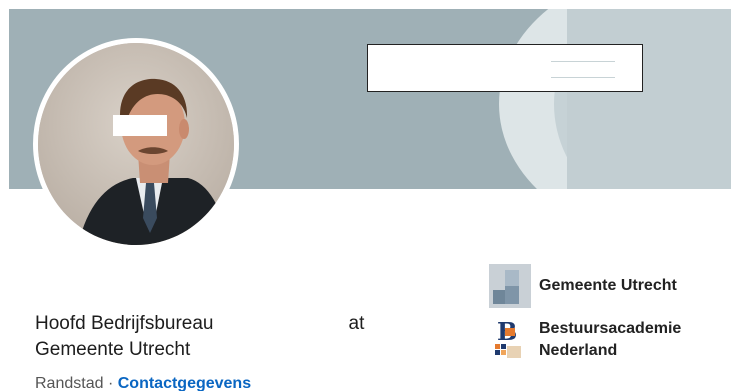  I want to click on bestuursacademie-logo-icon: B, so click(510, 339).